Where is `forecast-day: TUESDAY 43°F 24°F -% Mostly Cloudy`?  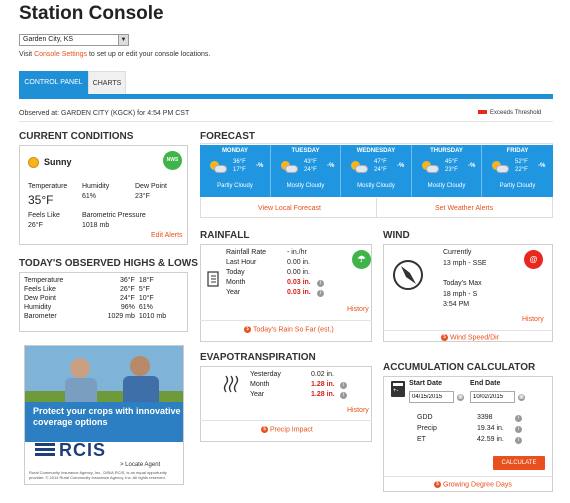 forecast-day: TUESDAY 43°F 24°F -% Mostly Cloudy is located at coordinates (306, 171).